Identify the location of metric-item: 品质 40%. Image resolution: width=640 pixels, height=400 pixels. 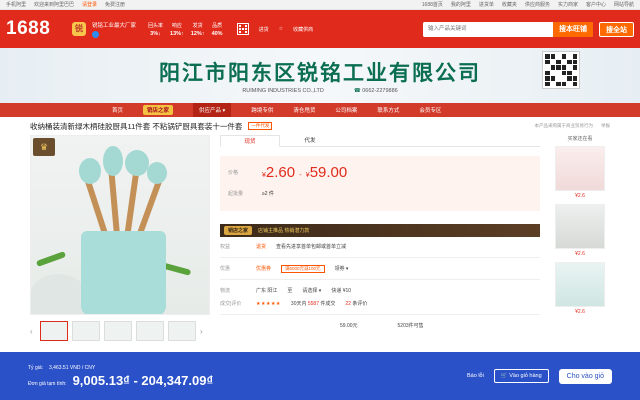
(217, 29).